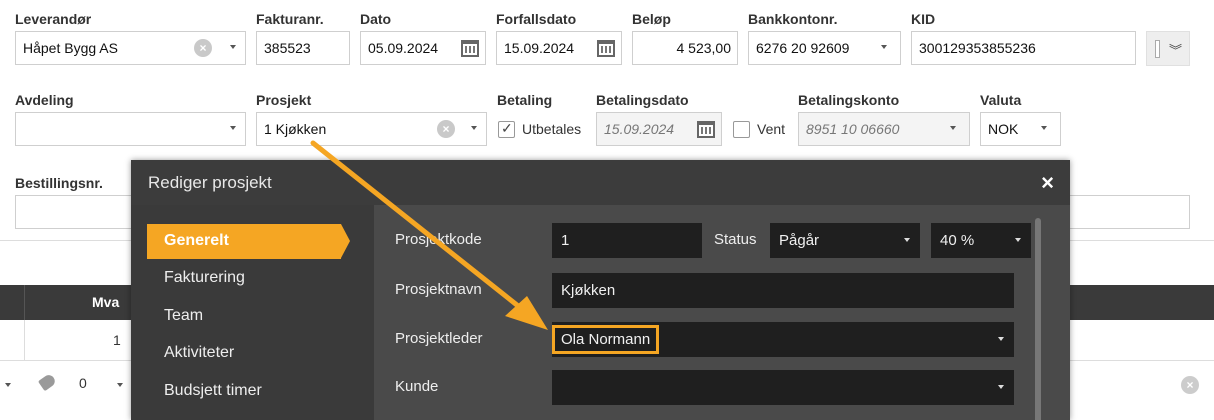 The width and height of the screenshot is (1214, 420). I want to click on status-value: Pågår, so click(799, 240).